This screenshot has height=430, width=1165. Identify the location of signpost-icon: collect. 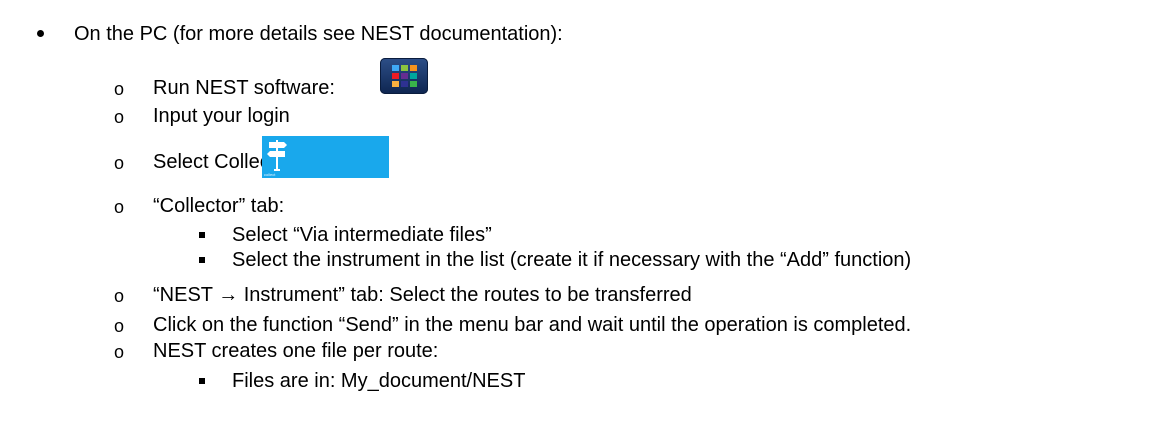
(325, 157).